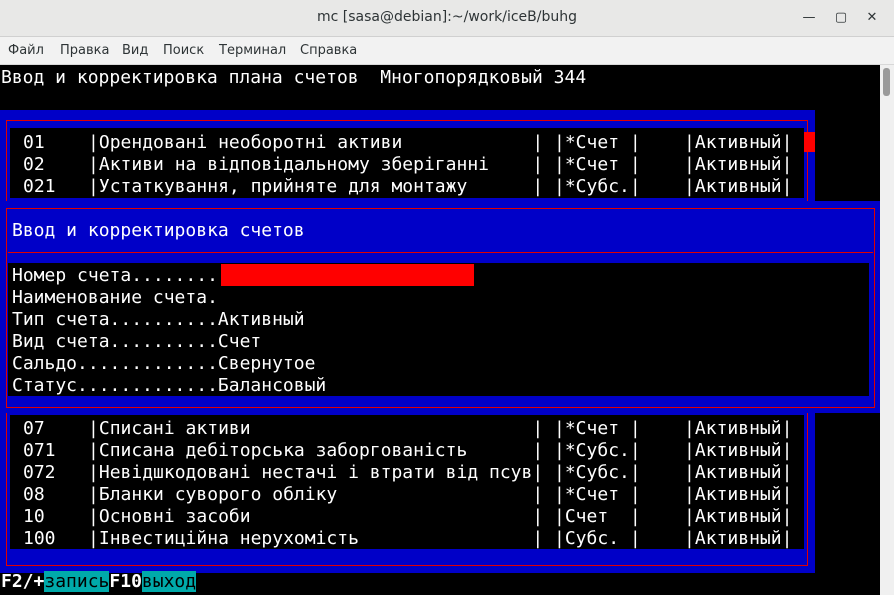 This screenshot has width=894, height=595. What do you see at coordinates (23, 581) in the screenshot?
I see `f2-key: F2/+` at bounding box center [23, 581].